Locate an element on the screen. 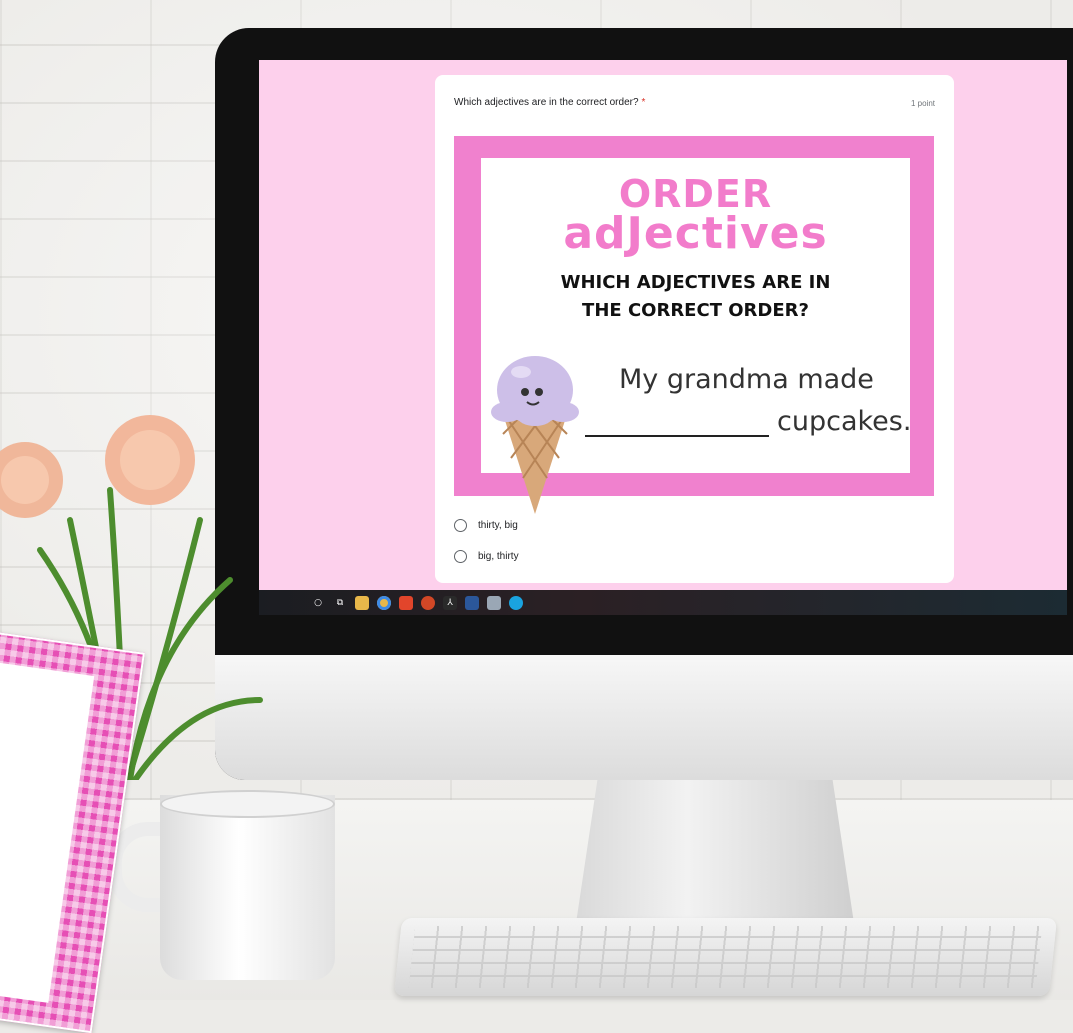 Image resolution: width=1073 pixels, height=1033 pixels. option-label: thirty, big is located at coordinates (498, 525).